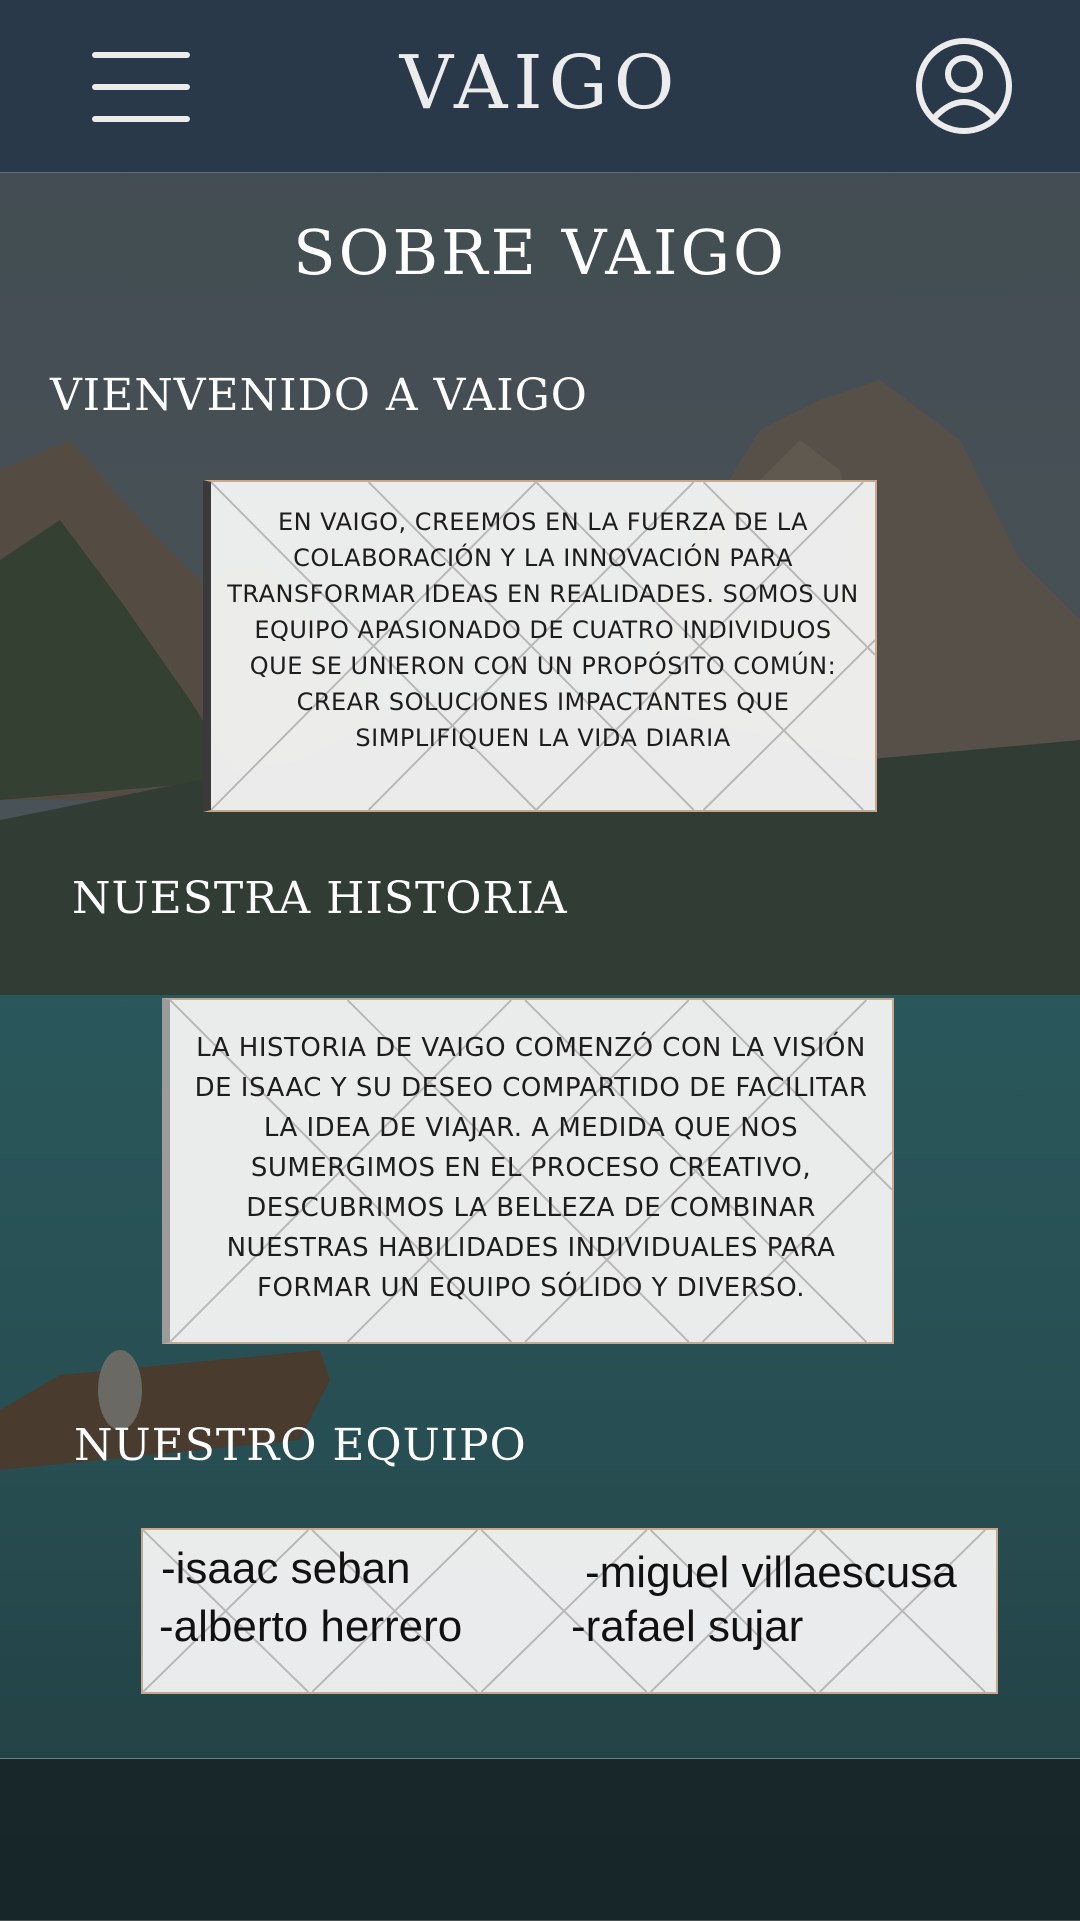 The height and width of the screenshot is (1921, 1080). What do you see at coordinates (540, 1839) in the screenshot?
I see `footer-band` at bounding box center [540, 1839].